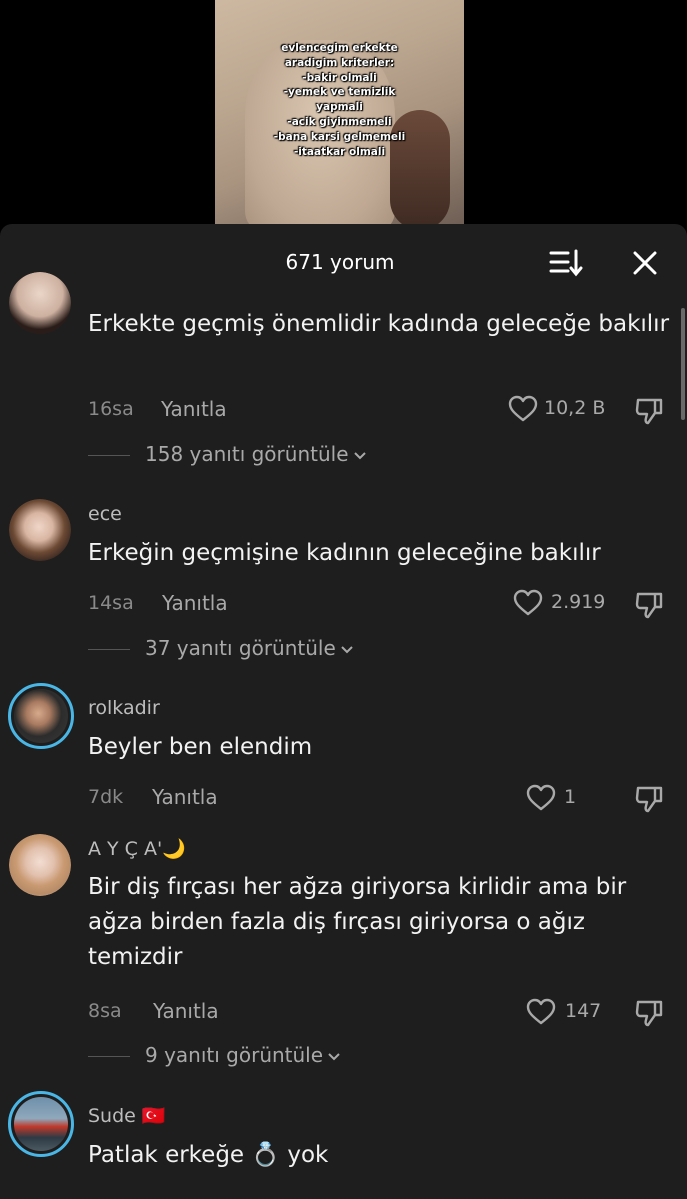 This screenshot has height=1199, width=687. I want to click on comment-time: 14sa, so click(111, 603).